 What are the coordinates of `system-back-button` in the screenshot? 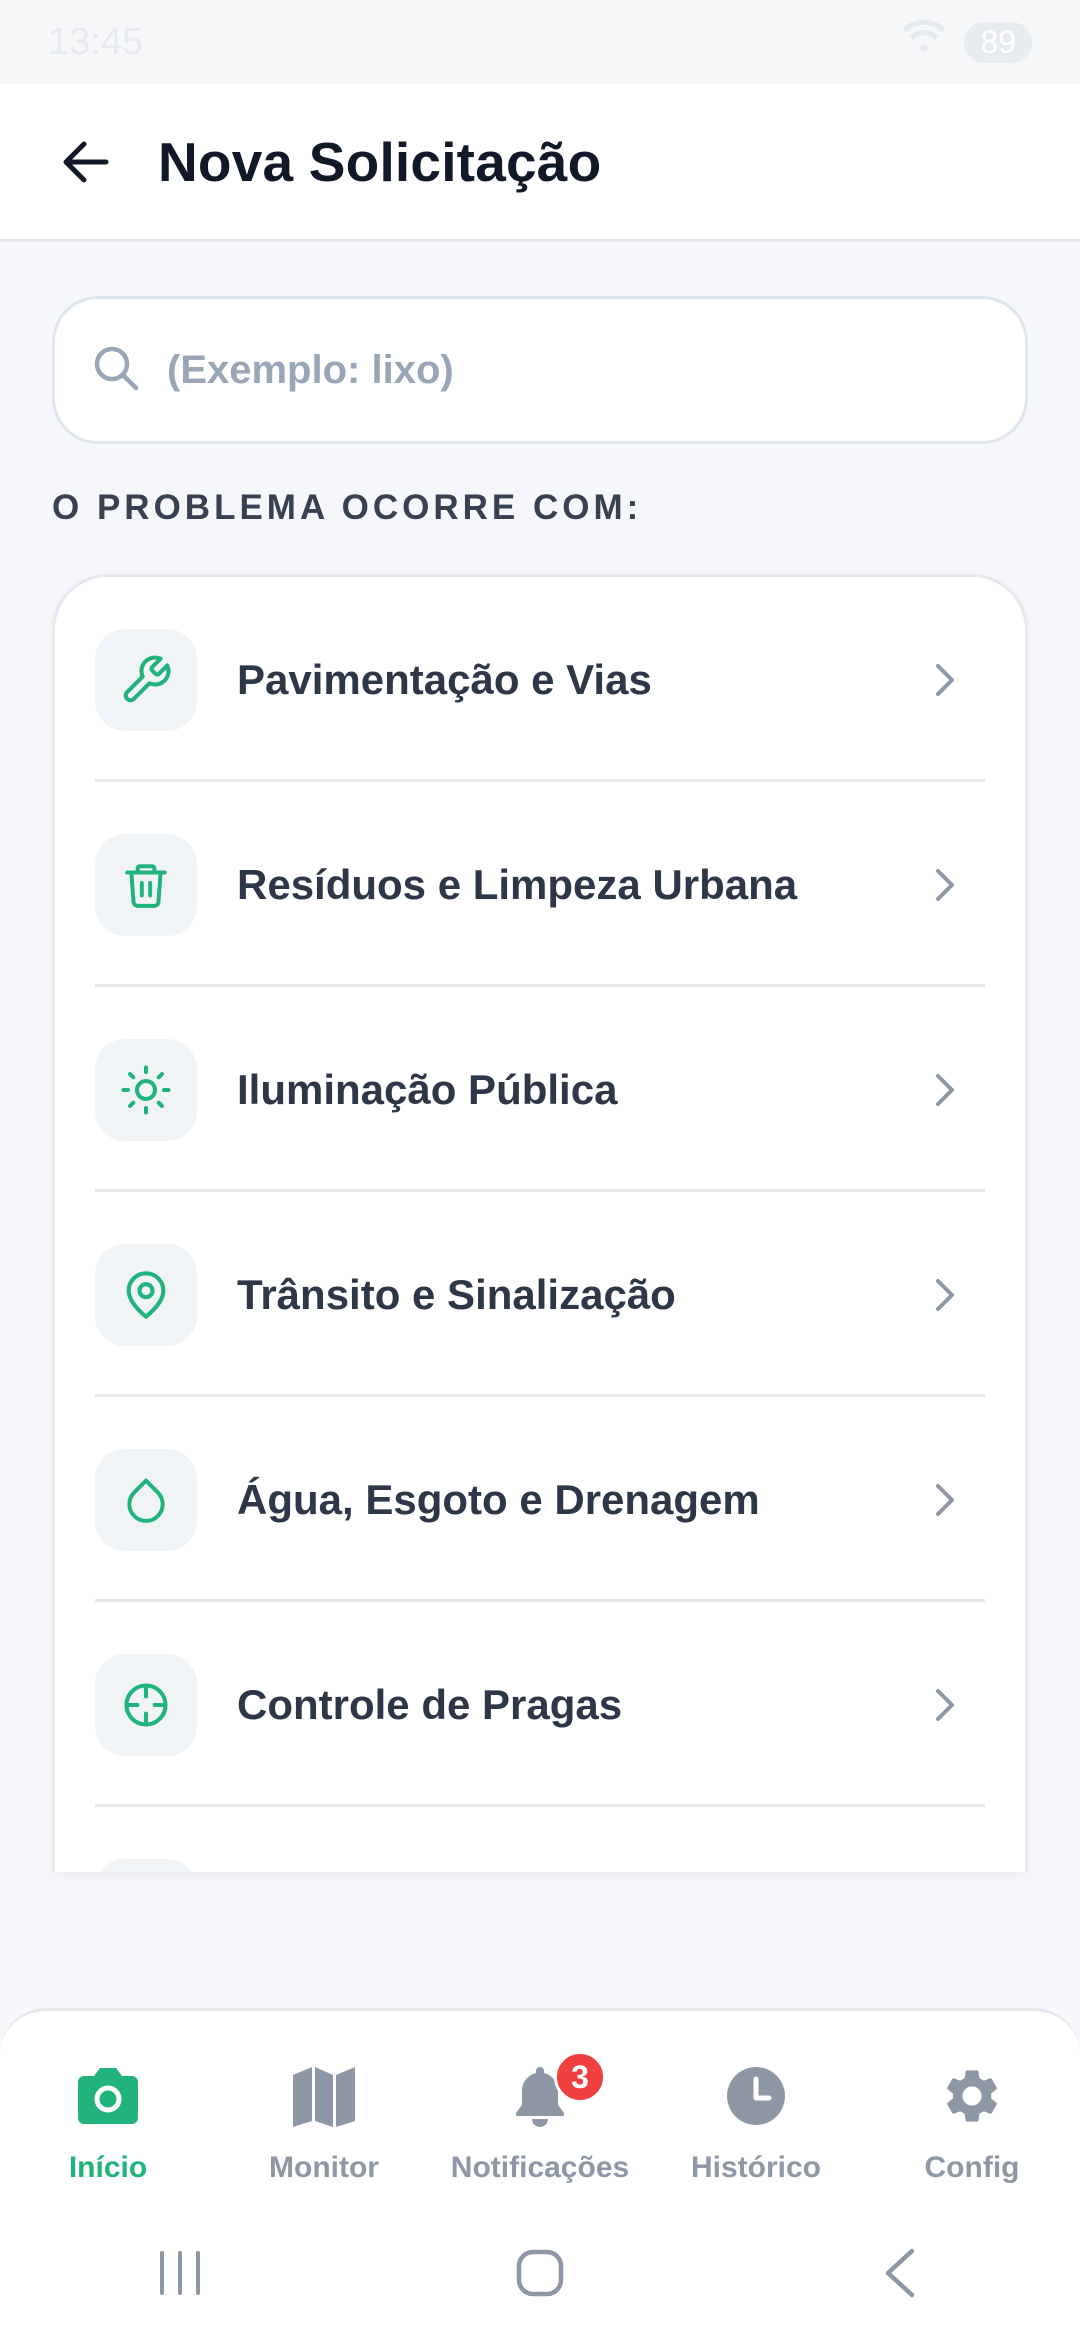 It's located at (900, 2273).